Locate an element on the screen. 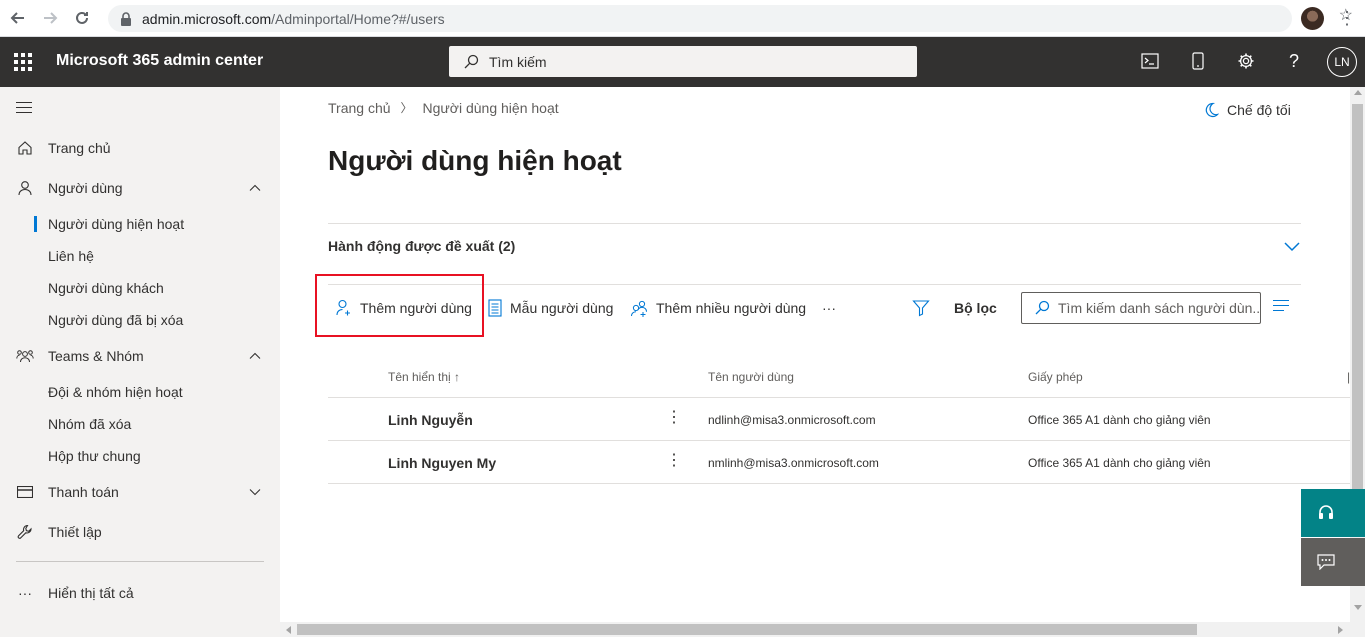 The height and width of the screenshot is (637, 1365). collapse-nav-icon is located at coordinates (24, 109).